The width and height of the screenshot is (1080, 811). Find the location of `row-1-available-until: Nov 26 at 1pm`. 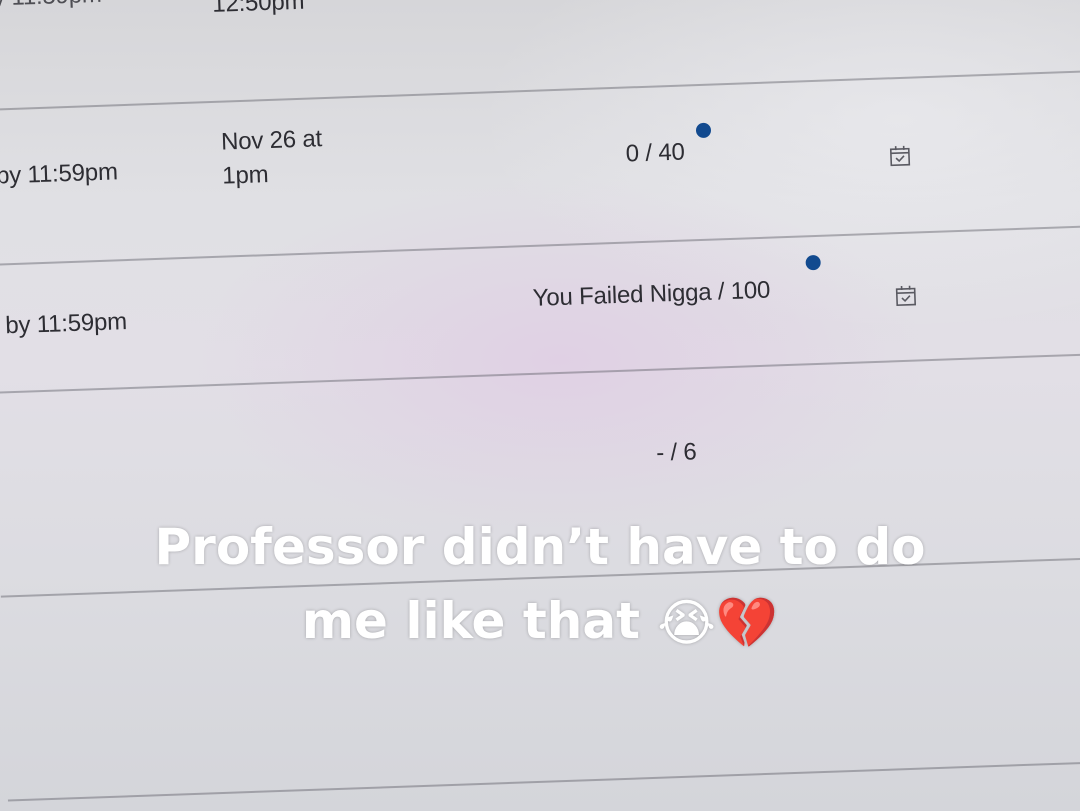

row-1-available-until: Nov 26 at 1pm is located at coordinates (271, 157).